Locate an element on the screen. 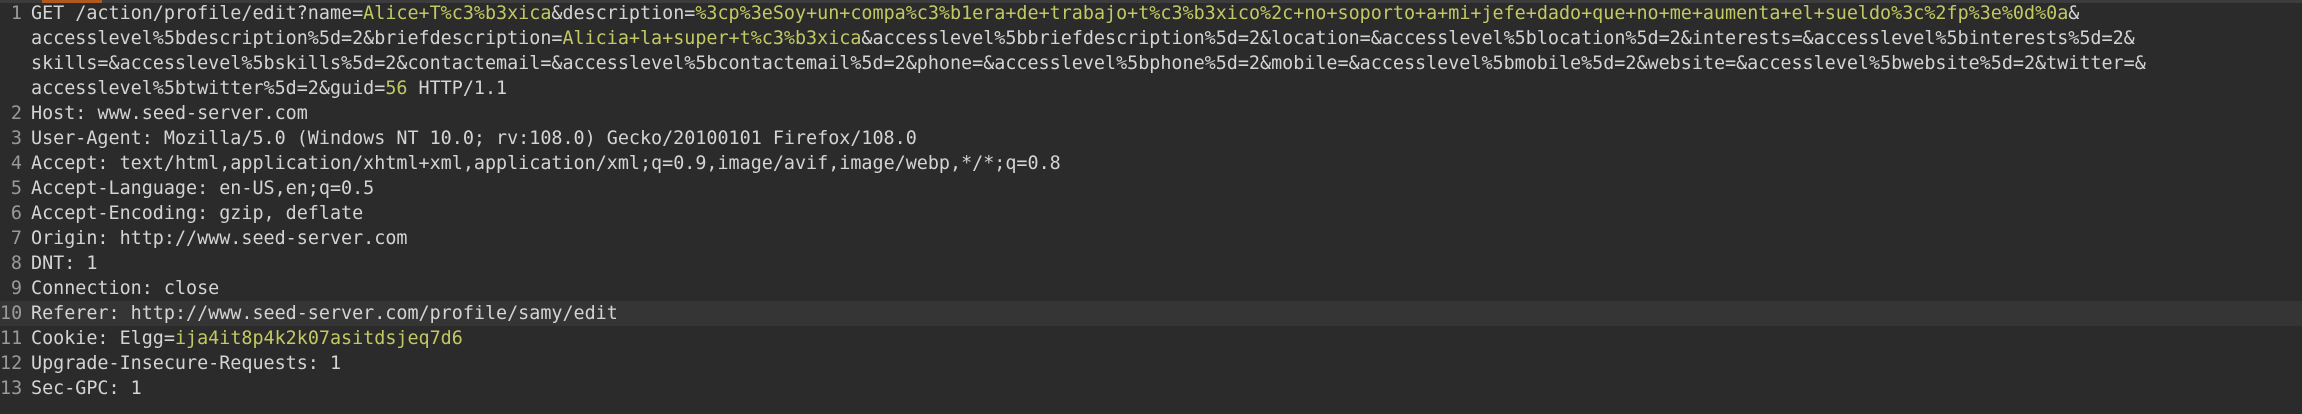 The width and height of the screenshot is (2302, 414). header-value: www.seed-server.com is located at coordinates (197, 113).